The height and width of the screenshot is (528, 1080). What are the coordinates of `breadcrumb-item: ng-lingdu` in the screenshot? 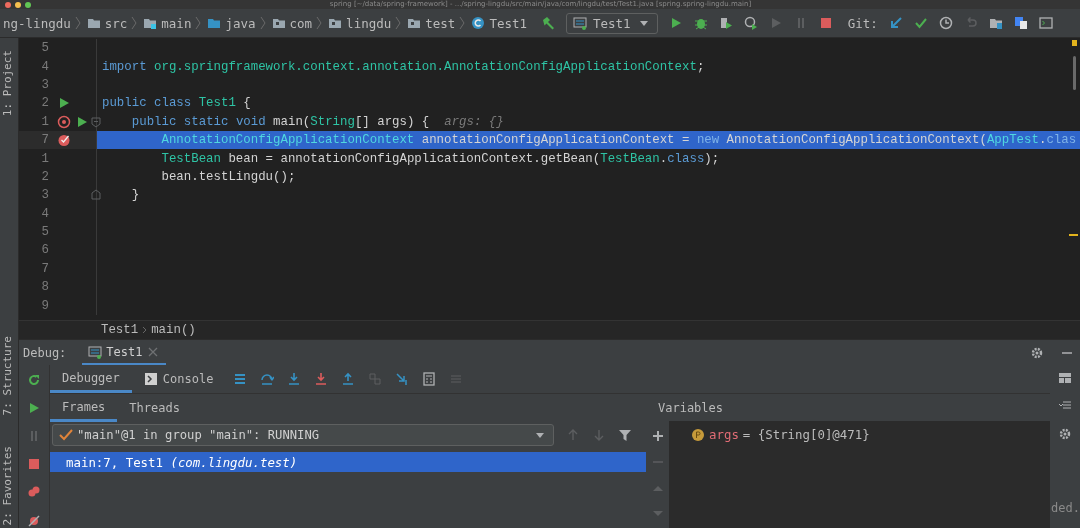 It's located at (37, 23).